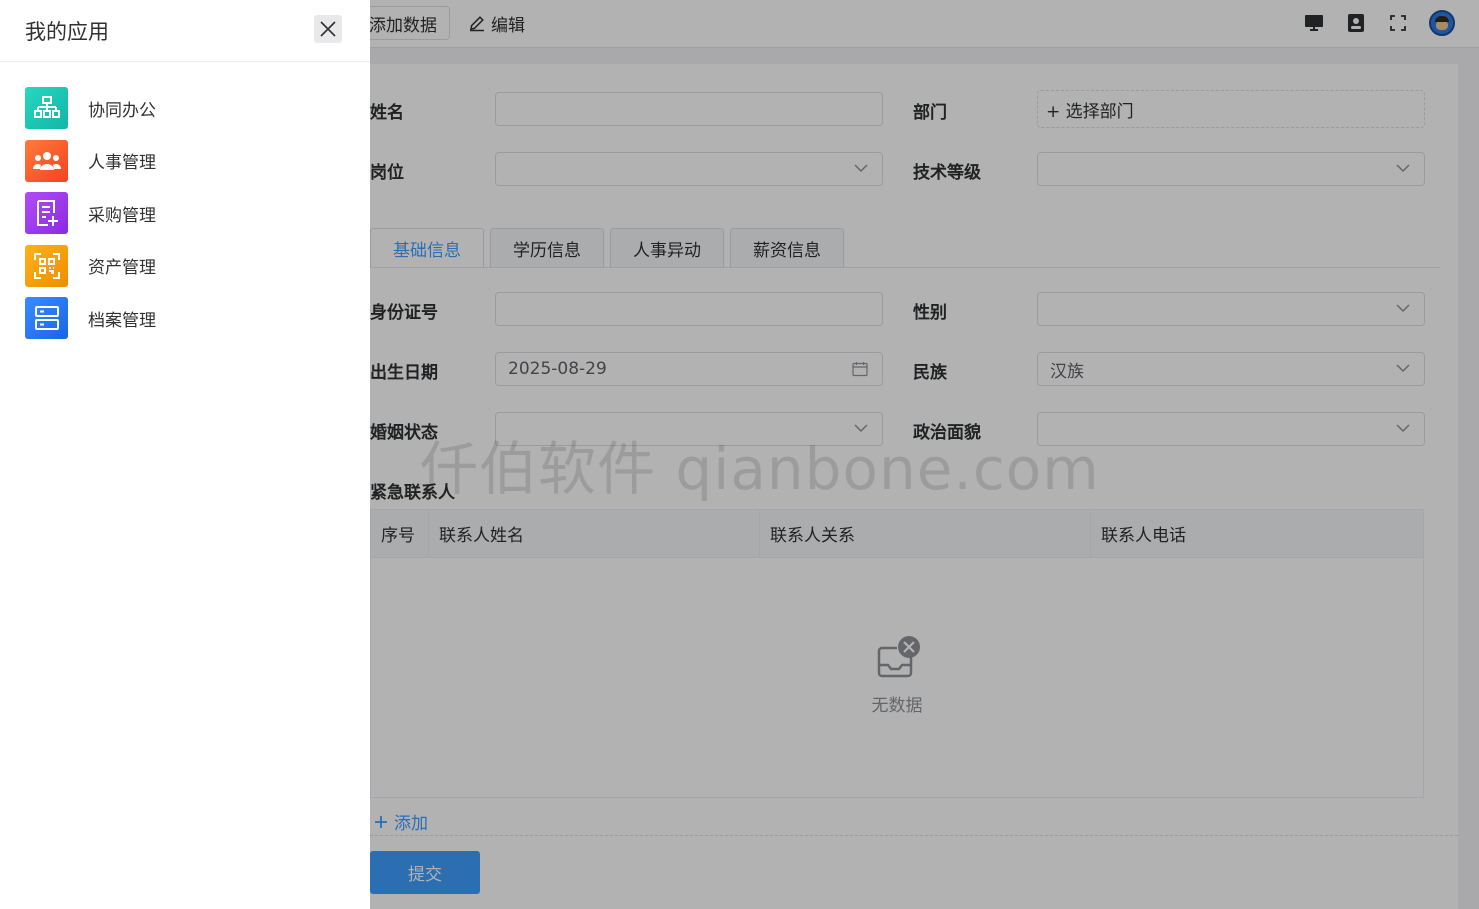  What do you see at coordinates (122, 215) in the screenshot?
I see `app-label: 采购管理` at bounding box center [122, 215].